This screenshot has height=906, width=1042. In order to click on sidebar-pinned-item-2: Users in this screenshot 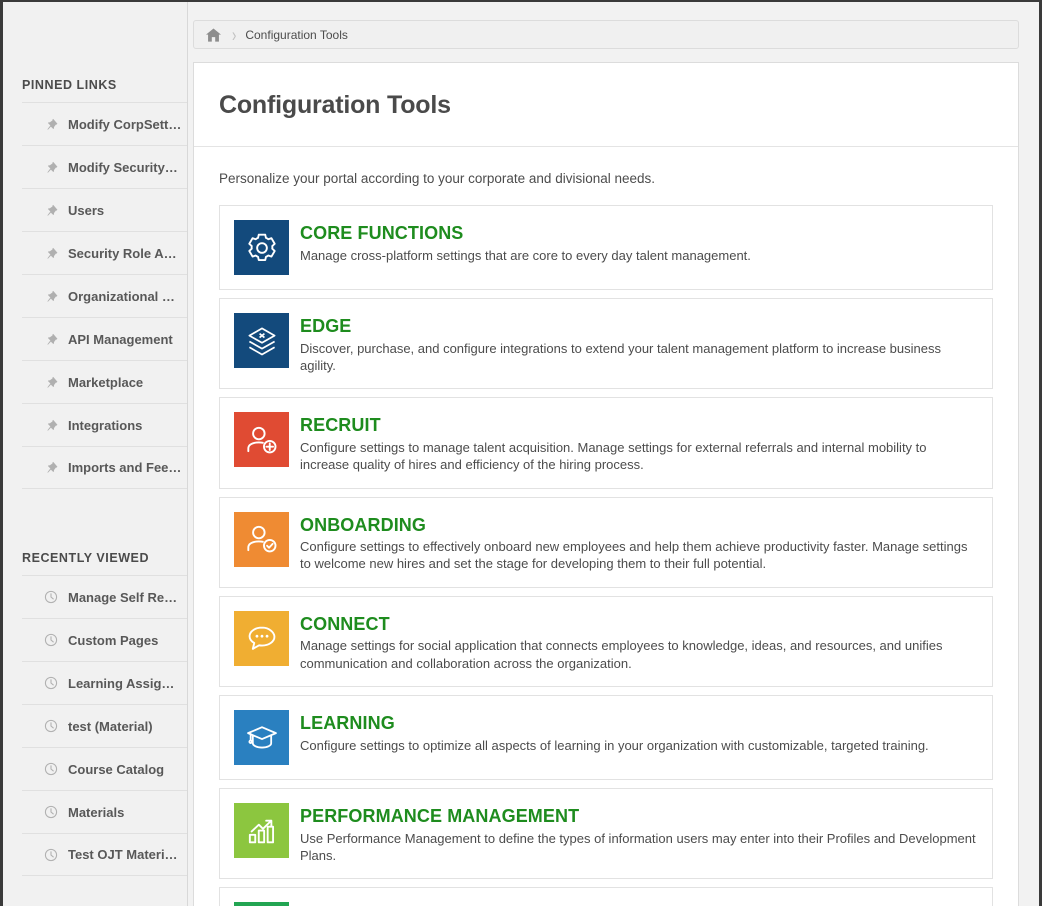, I will do `click(104, 209)`.